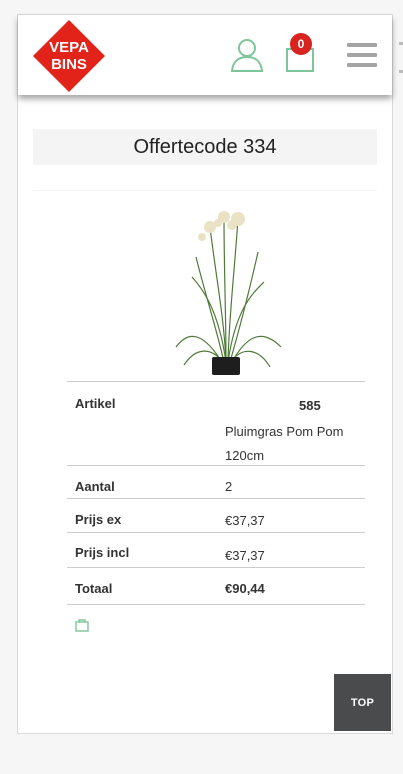 The height and width of the screenshot is (774, 403). Describe the element at coordinates (229, 486) in the screenshot. I see `aantal-value: 2` at that location.